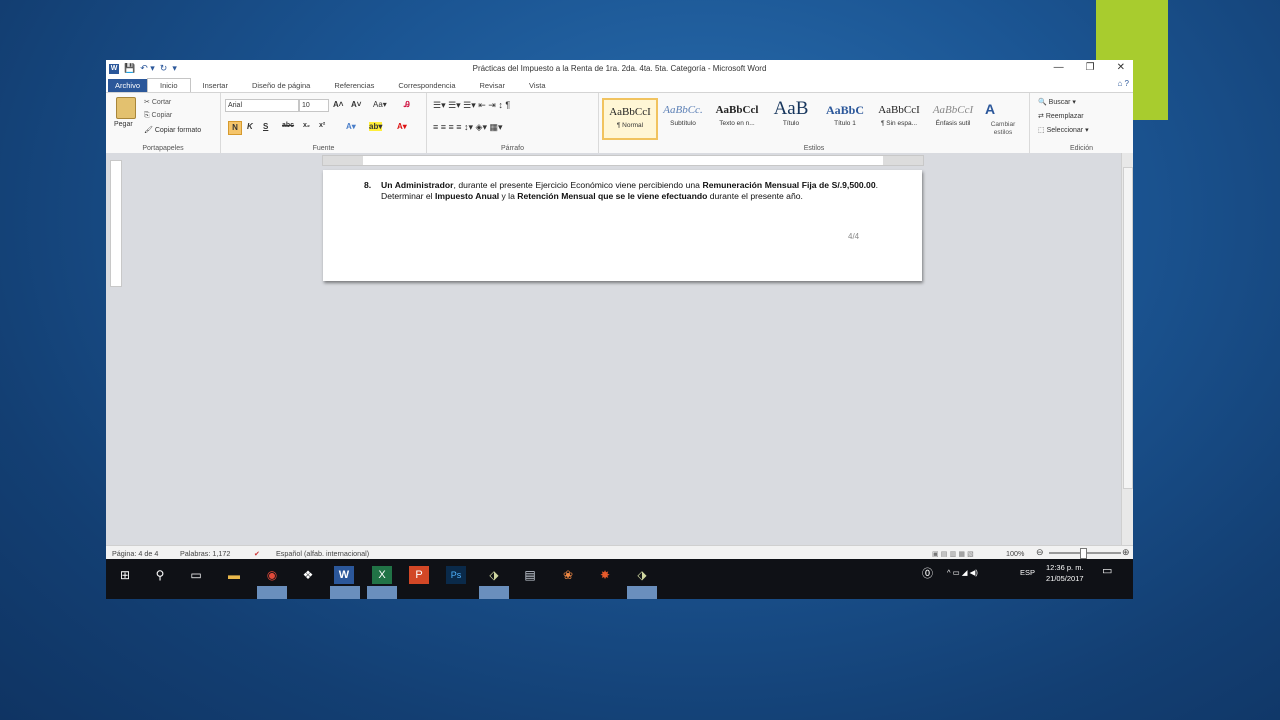 This screenshot has height=720, width=1280. I want to click on alignment-buttons: ≡ ≡ ≡ ≡ ↕▾ ◈▾ ▦▾, so click(468, 127).